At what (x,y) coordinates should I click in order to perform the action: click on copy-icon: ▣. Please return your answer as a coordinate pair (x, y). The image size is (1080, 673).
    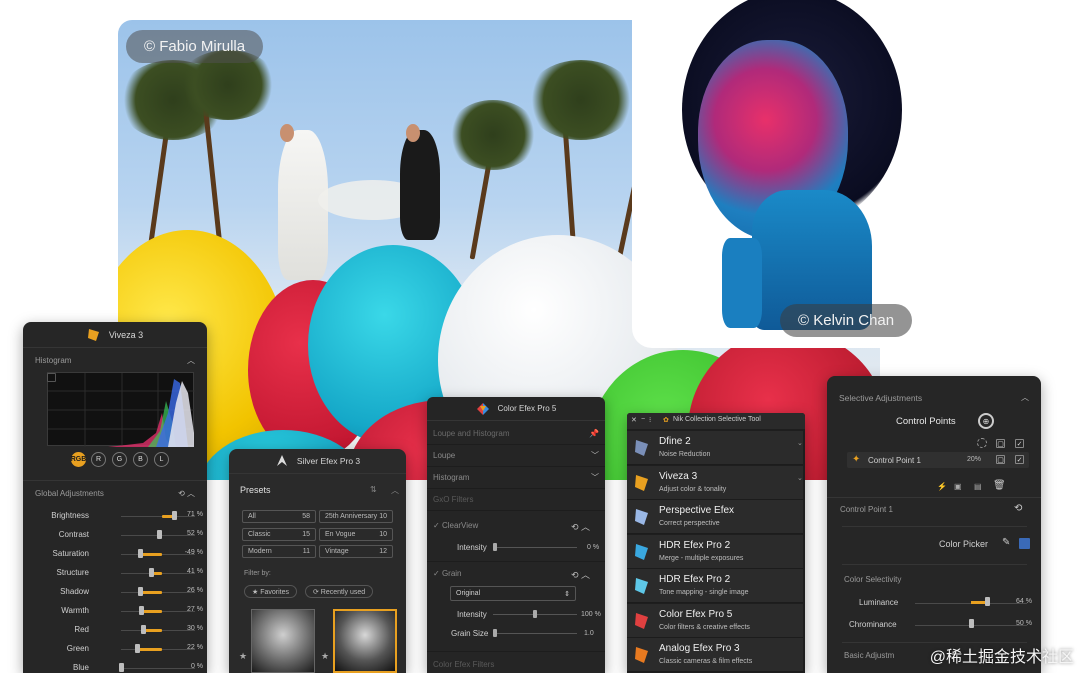
    Looking at the image, I should click on (958, 486).